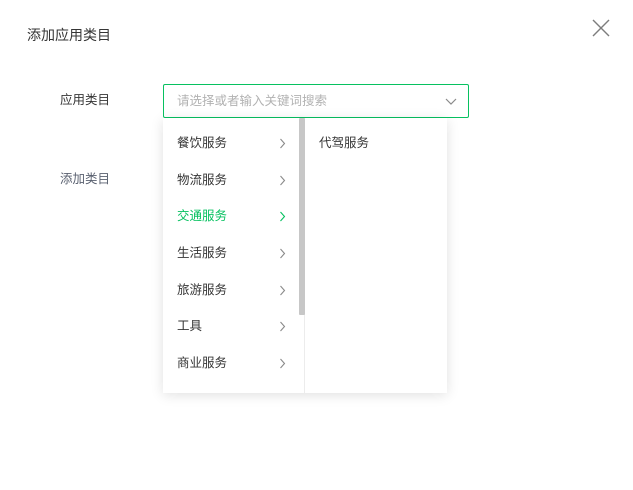 This screenshot has height=490, width=633. What do you see at coordinates (190, 325) in the screenshot?
I see `option-label: 工具` at bounding box center [190, 325].